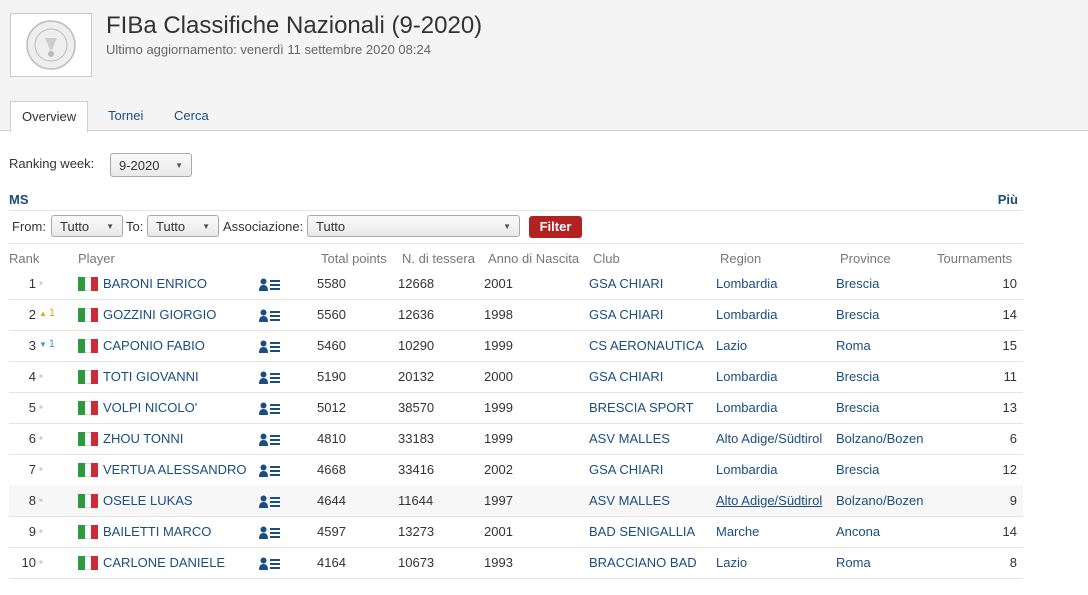 This screenshot has height=595, width=1088. What do you see at coordinates (1013, 438) in the screenshot?
I see `tournaments-cell: 6` at bounding box center [1013, 438].